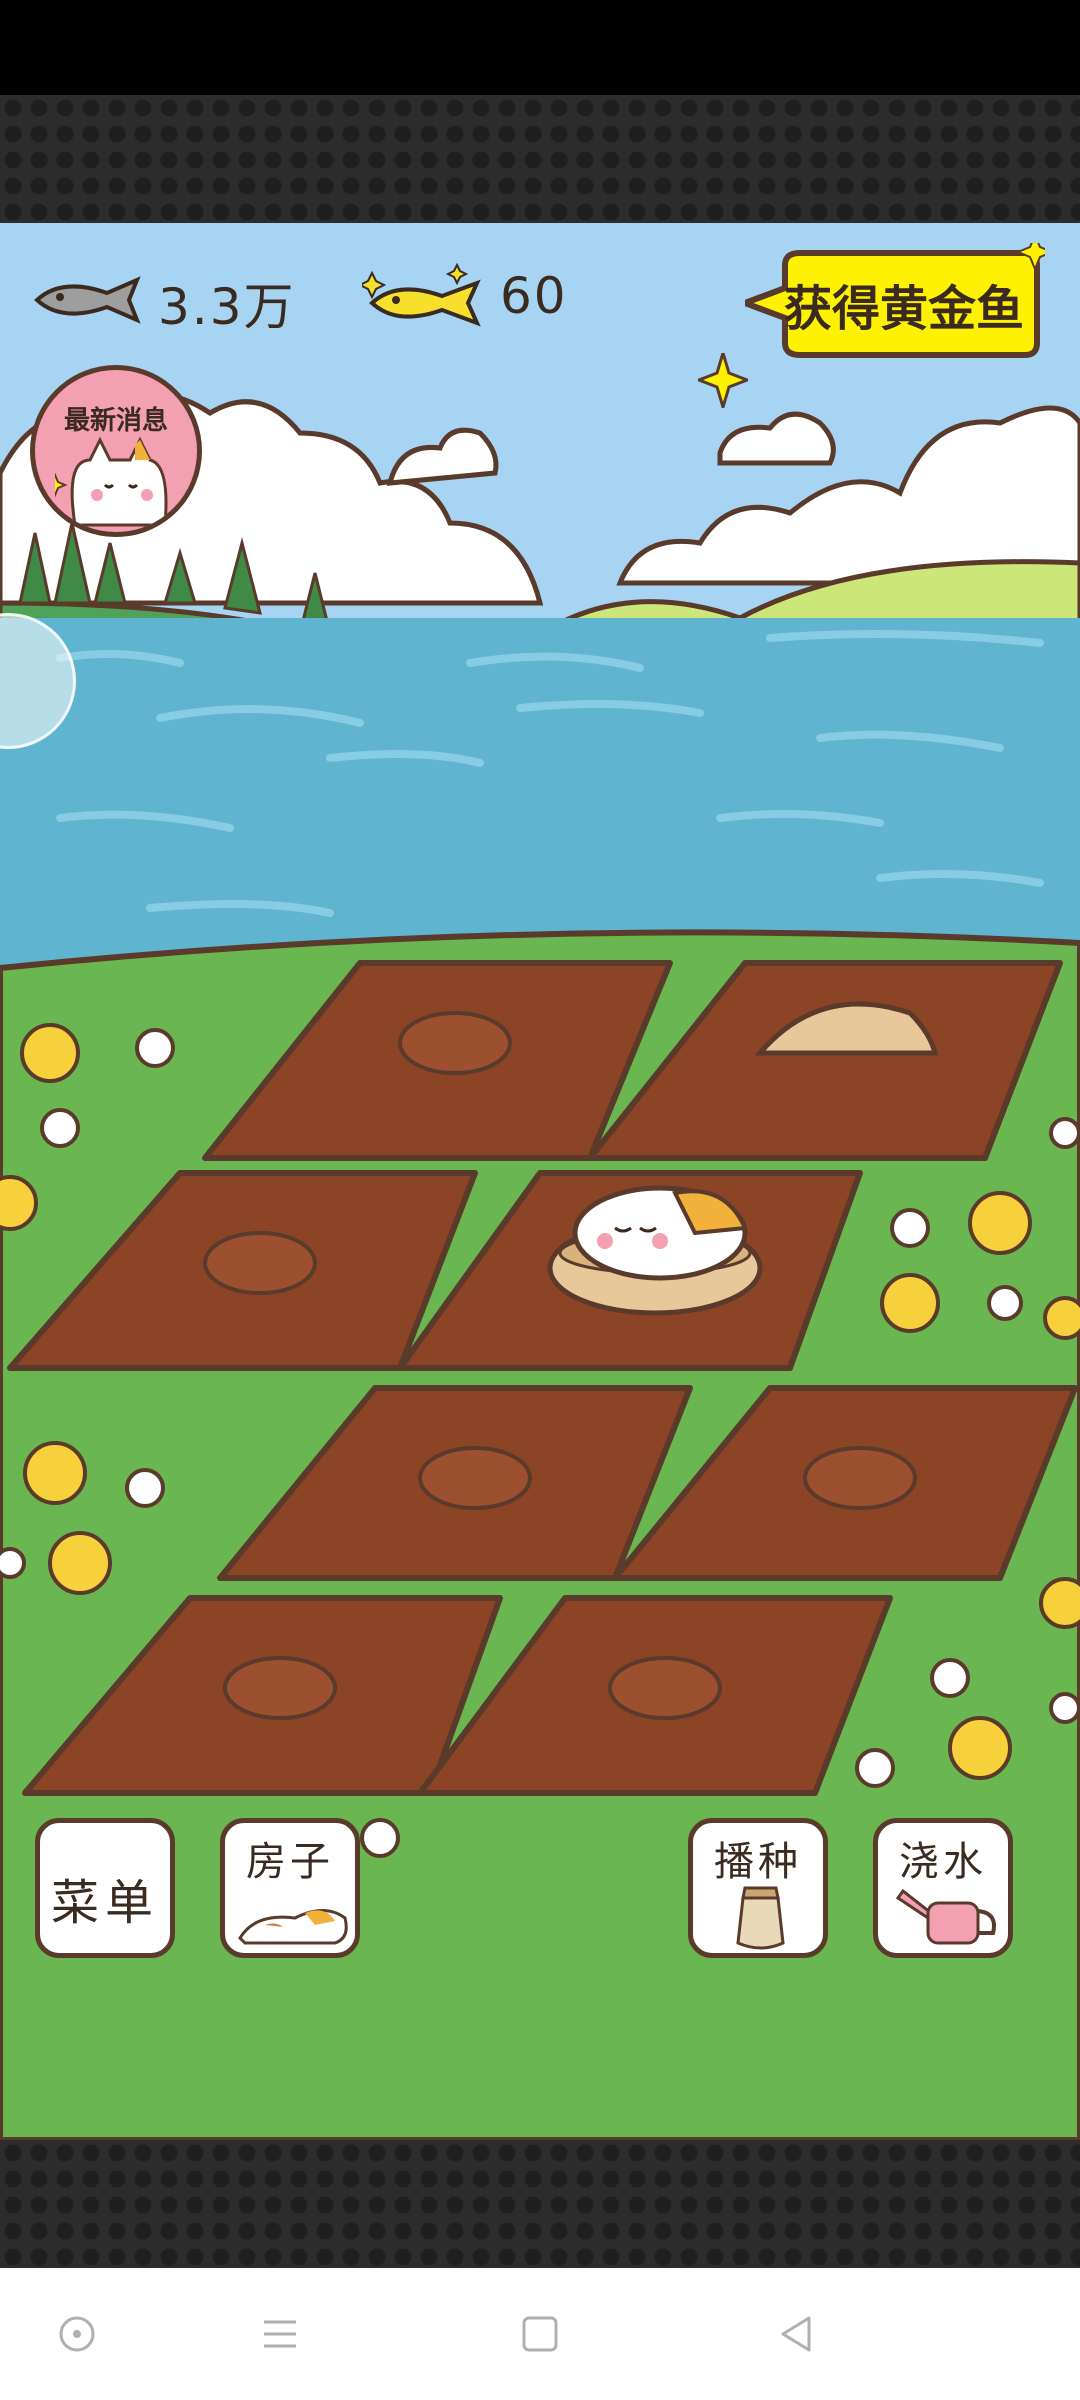 This screenshot has width=1080, height=2400. Describe the element at coordinates (534, 296) in the screenshot. I see `gold-fish-count: 60` at that location.